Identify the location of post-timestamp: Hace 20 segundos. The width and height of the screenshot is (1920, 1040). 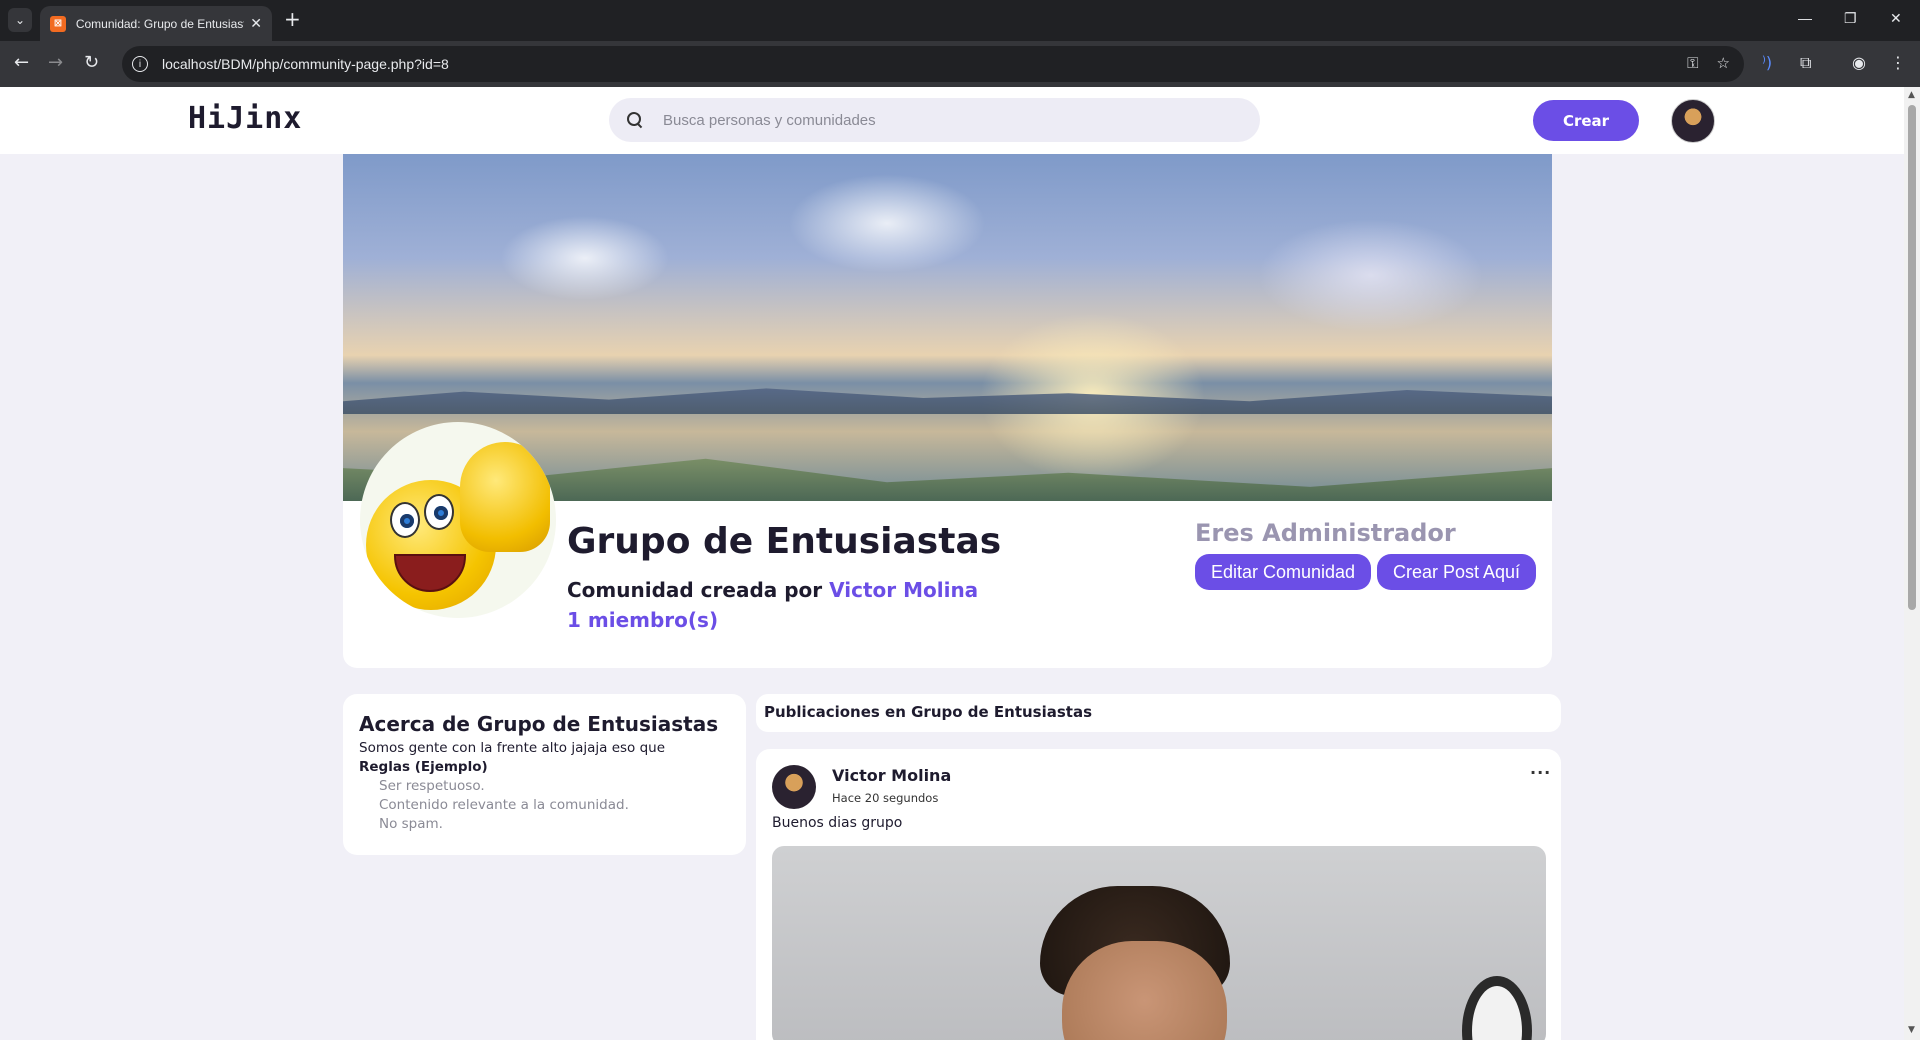
(885, 798).